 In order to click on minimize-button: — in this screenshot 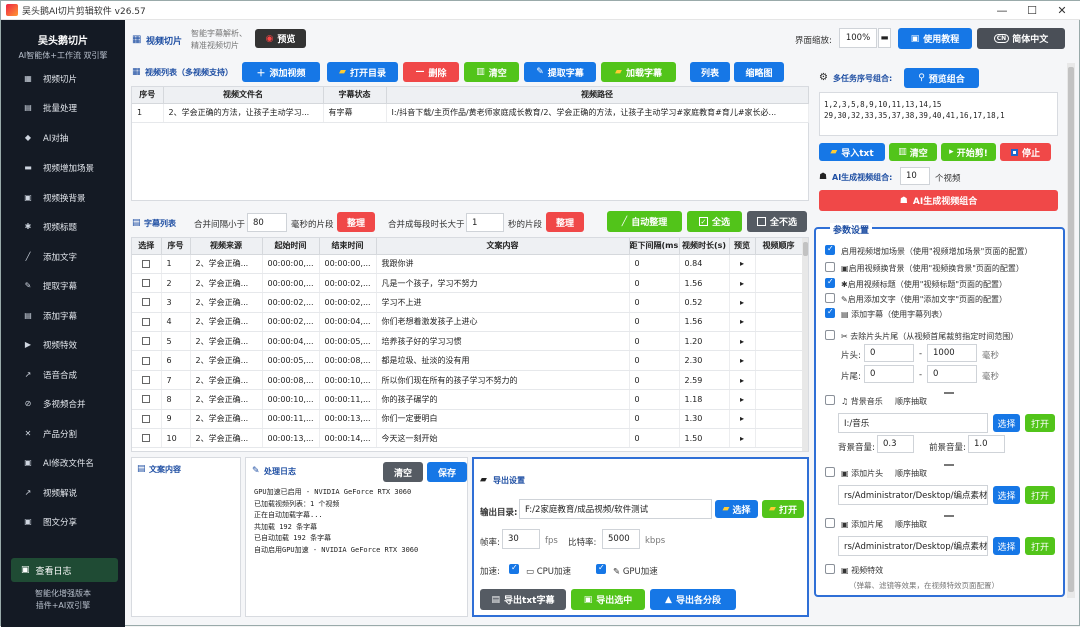, I will do `click(1002, 10)`.